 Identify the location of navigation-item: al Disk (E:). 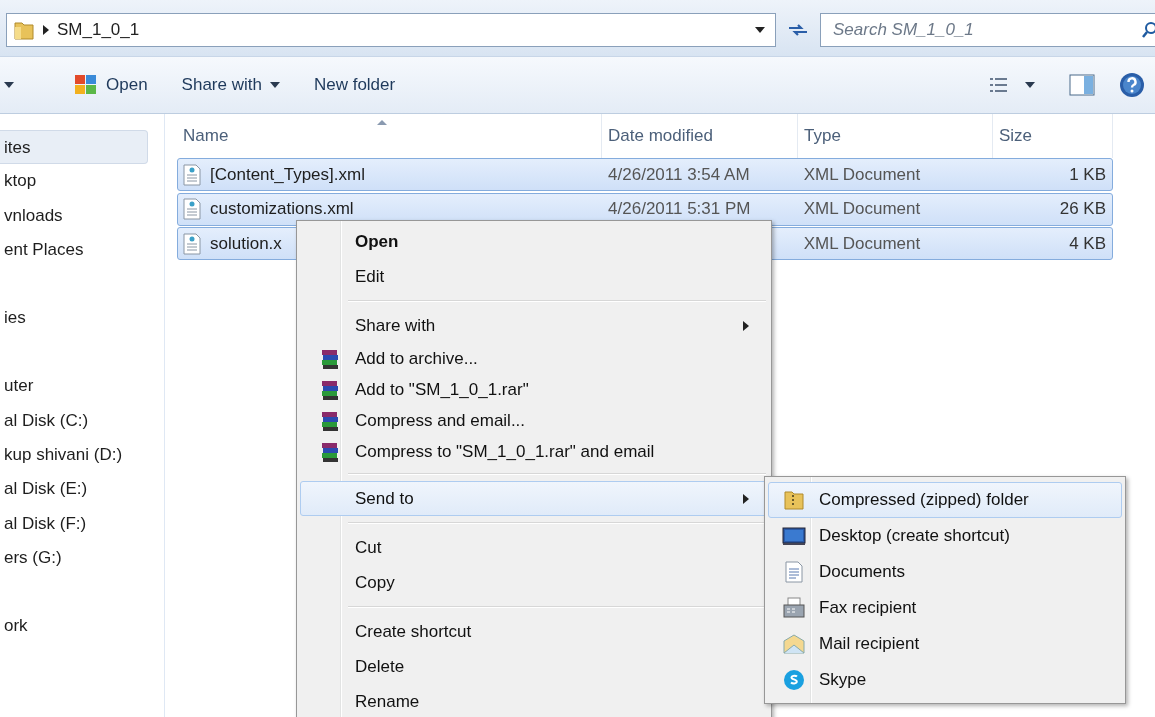
(74, 489).